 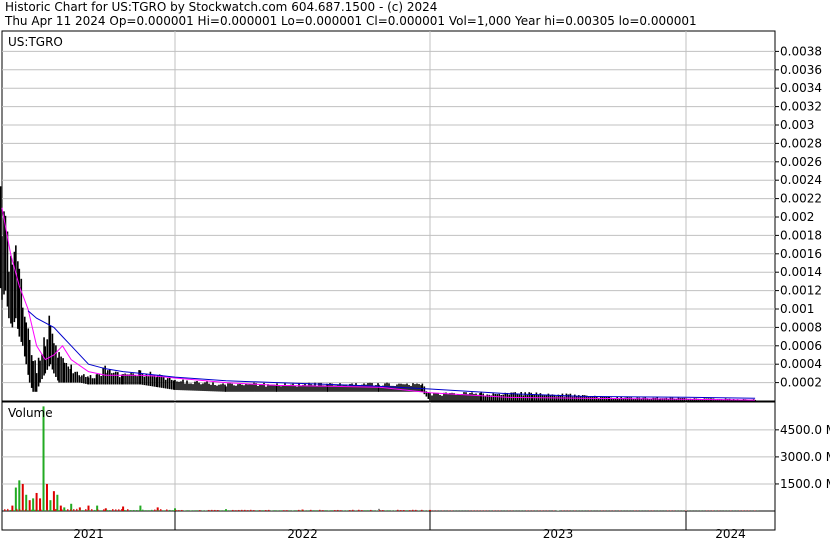 I want to click on price-tick-label: 0.0022, so click(x=801, y=199).